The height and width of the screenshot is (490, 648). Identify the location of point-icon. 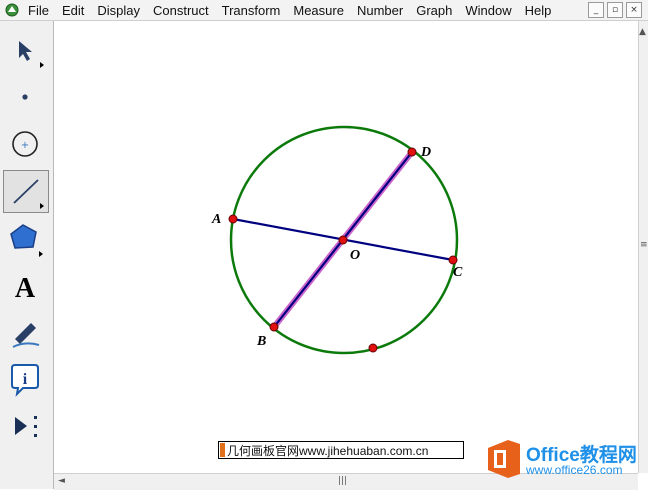
(25, 97).